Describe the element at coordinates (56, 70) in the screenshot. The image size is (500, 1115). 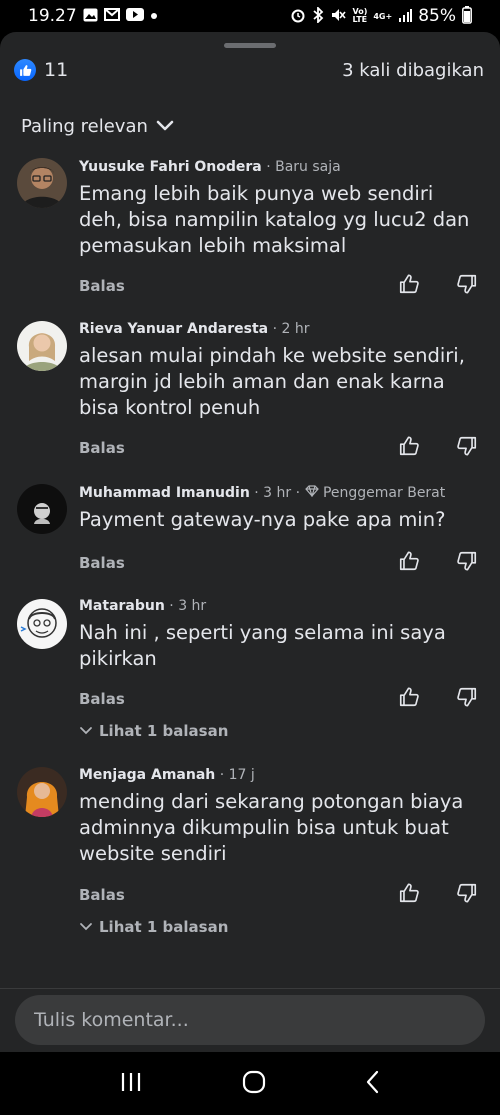
I see `reaction-count: 11` at that location.